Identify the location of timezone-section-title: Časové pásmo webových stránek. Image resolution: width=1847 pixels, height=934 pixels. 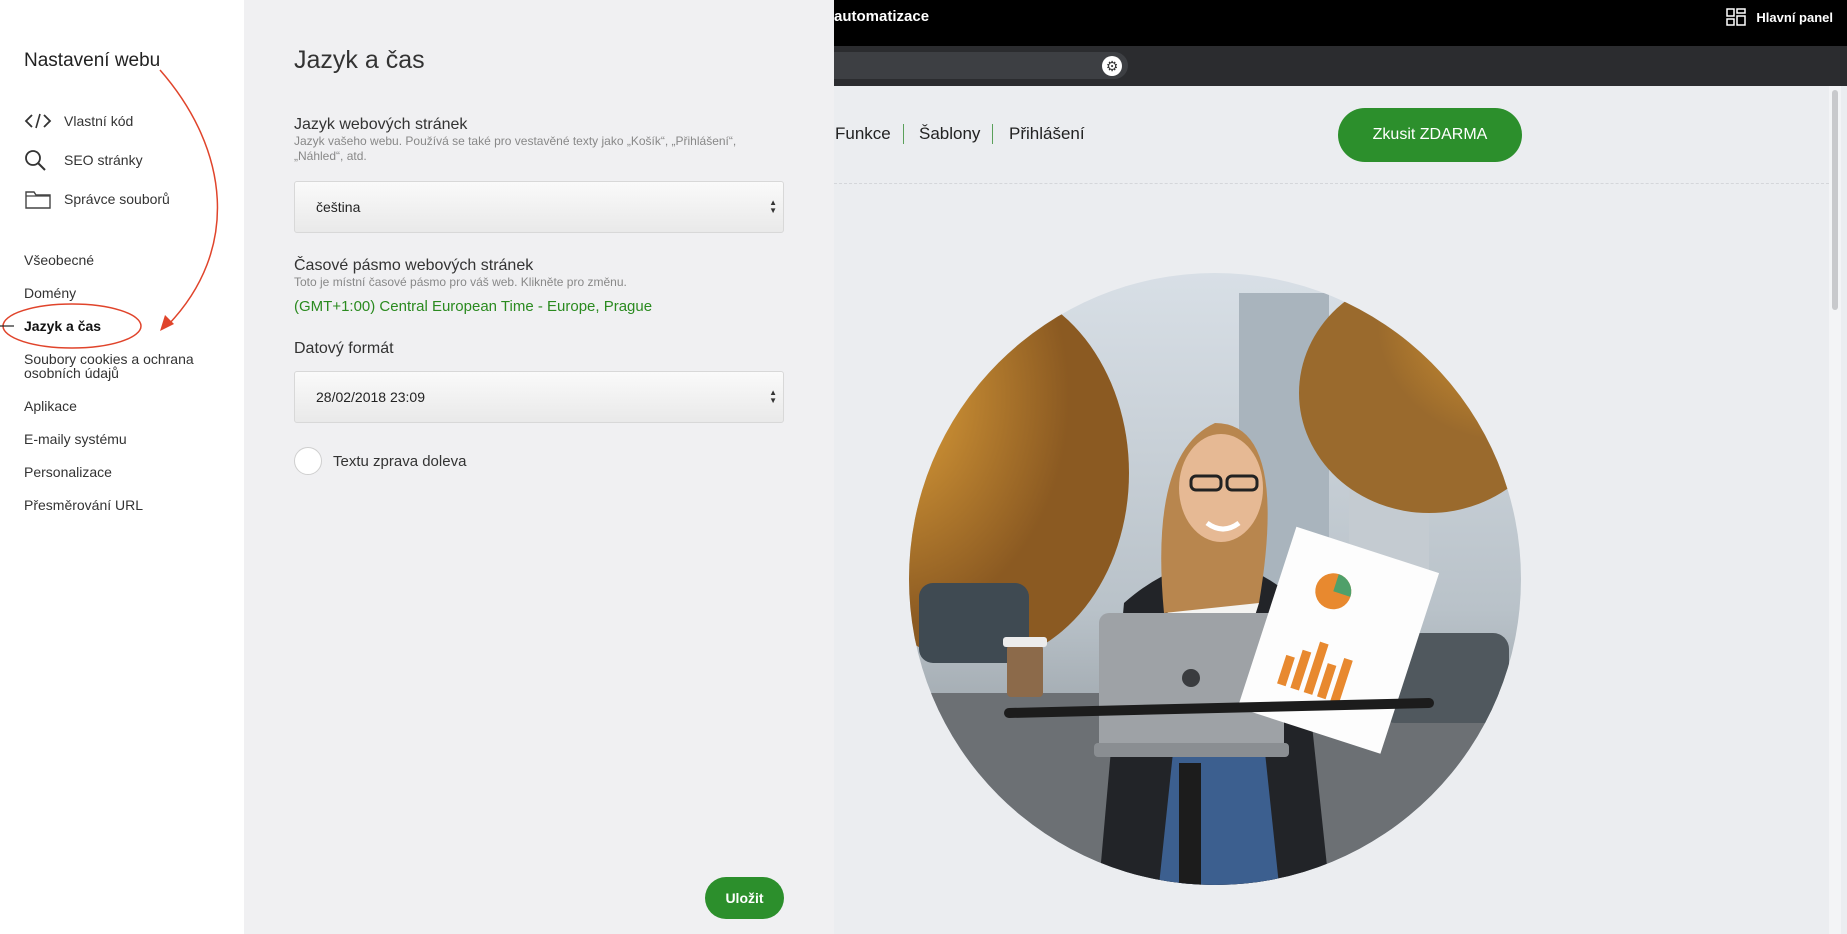
(414, 265).